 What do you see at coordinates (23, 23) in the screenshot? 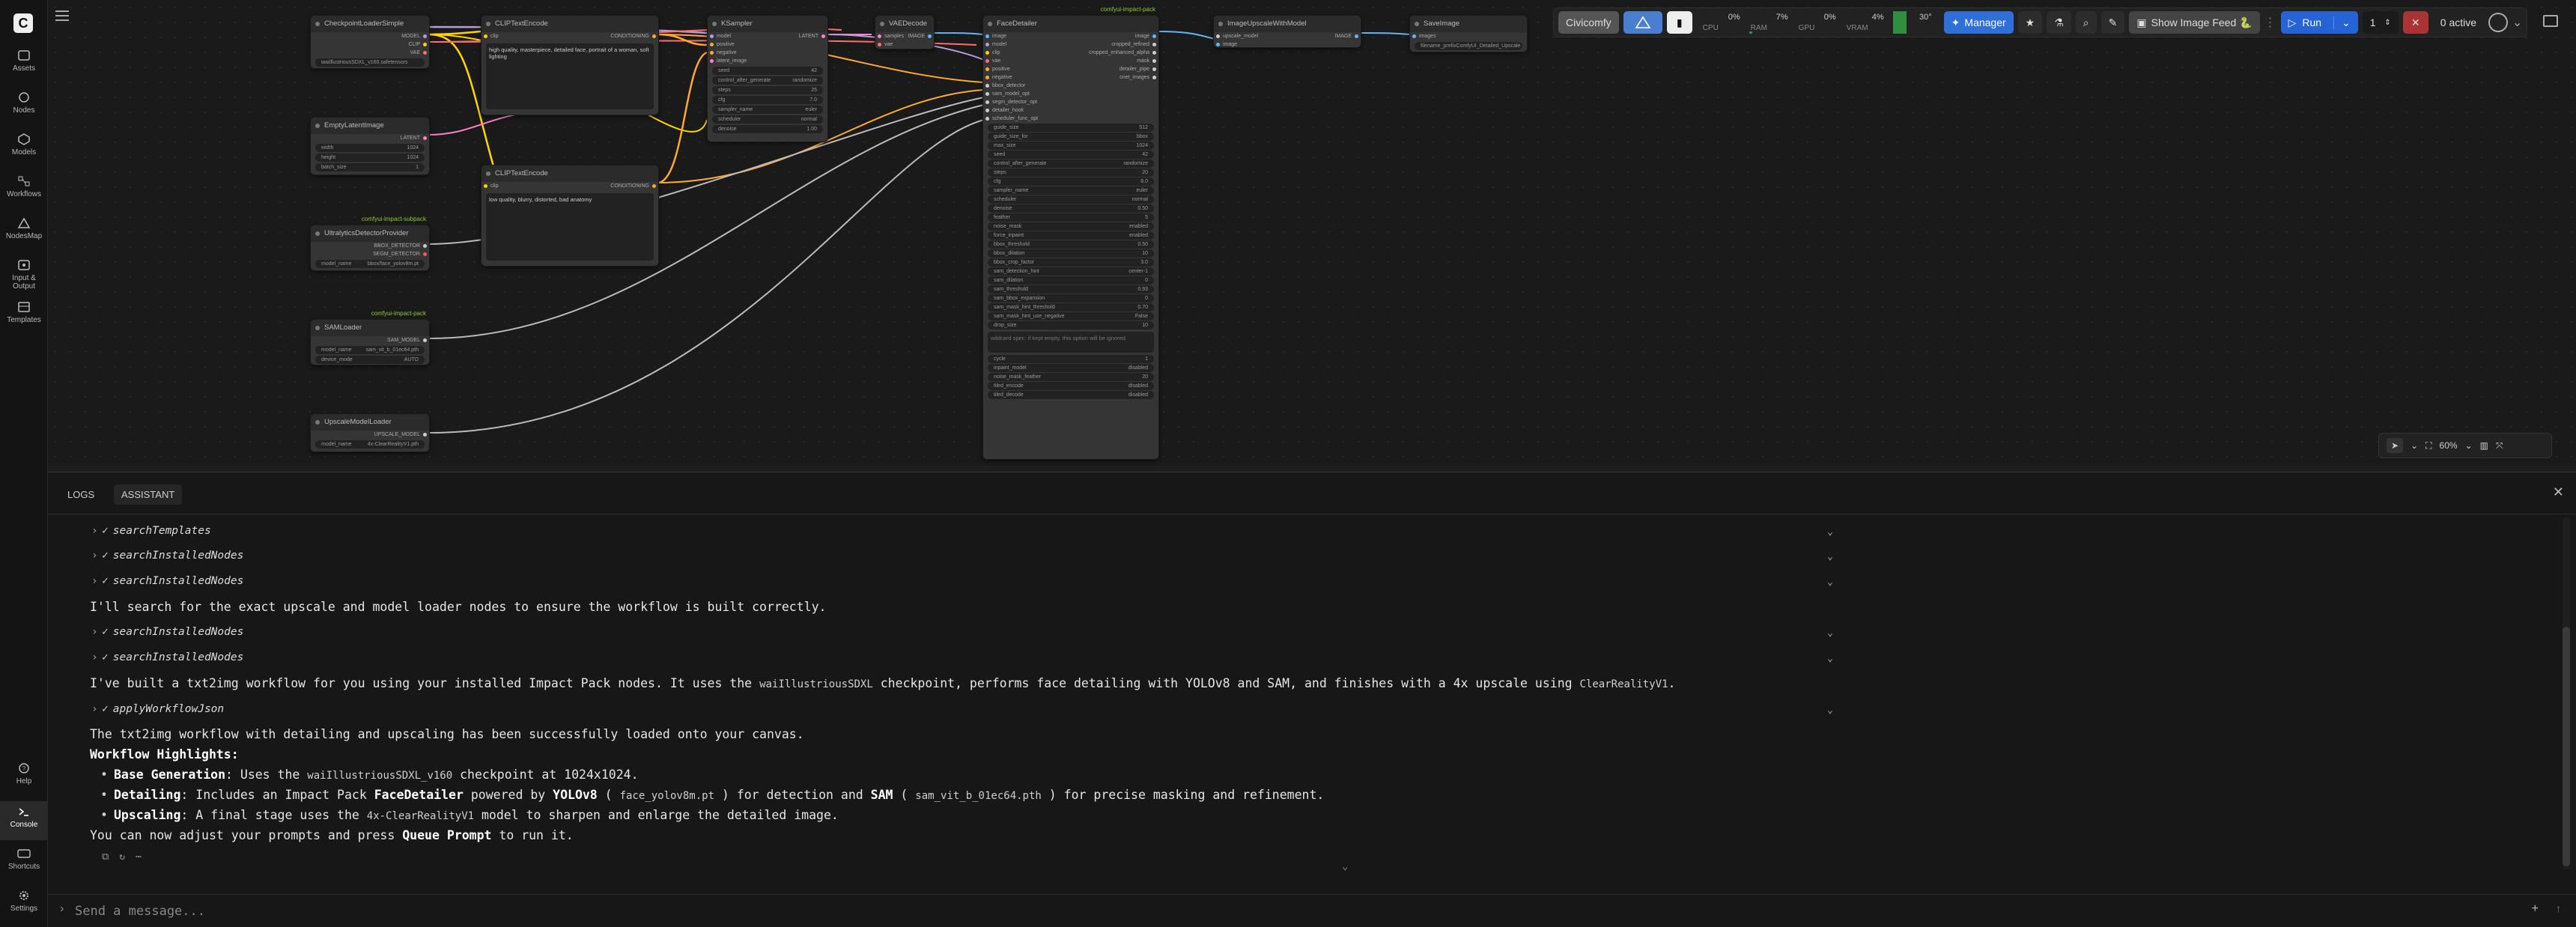
I see `comfy-logo: C` at bounding box center [23, 23].